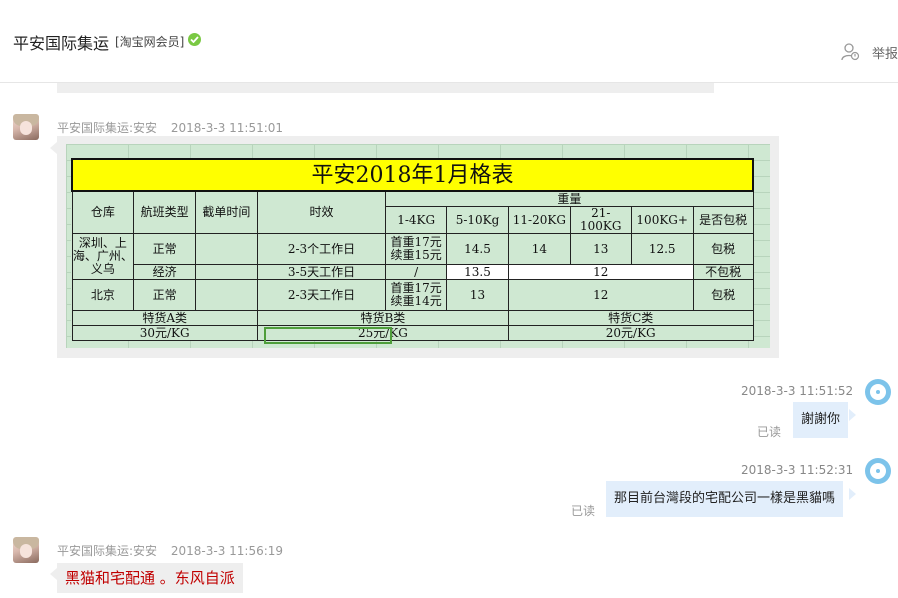 This screenshot has width=898, height=598. Describe the element at coordinates (821, 420) in the screenshot. I see `outgoing-message: 謝謝你` at that location.